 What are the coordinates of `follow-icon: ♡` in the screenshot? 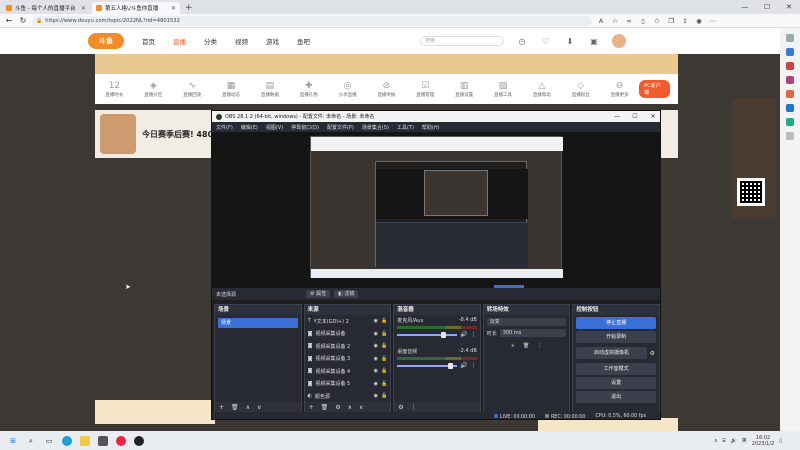 It's located at (546, 41).